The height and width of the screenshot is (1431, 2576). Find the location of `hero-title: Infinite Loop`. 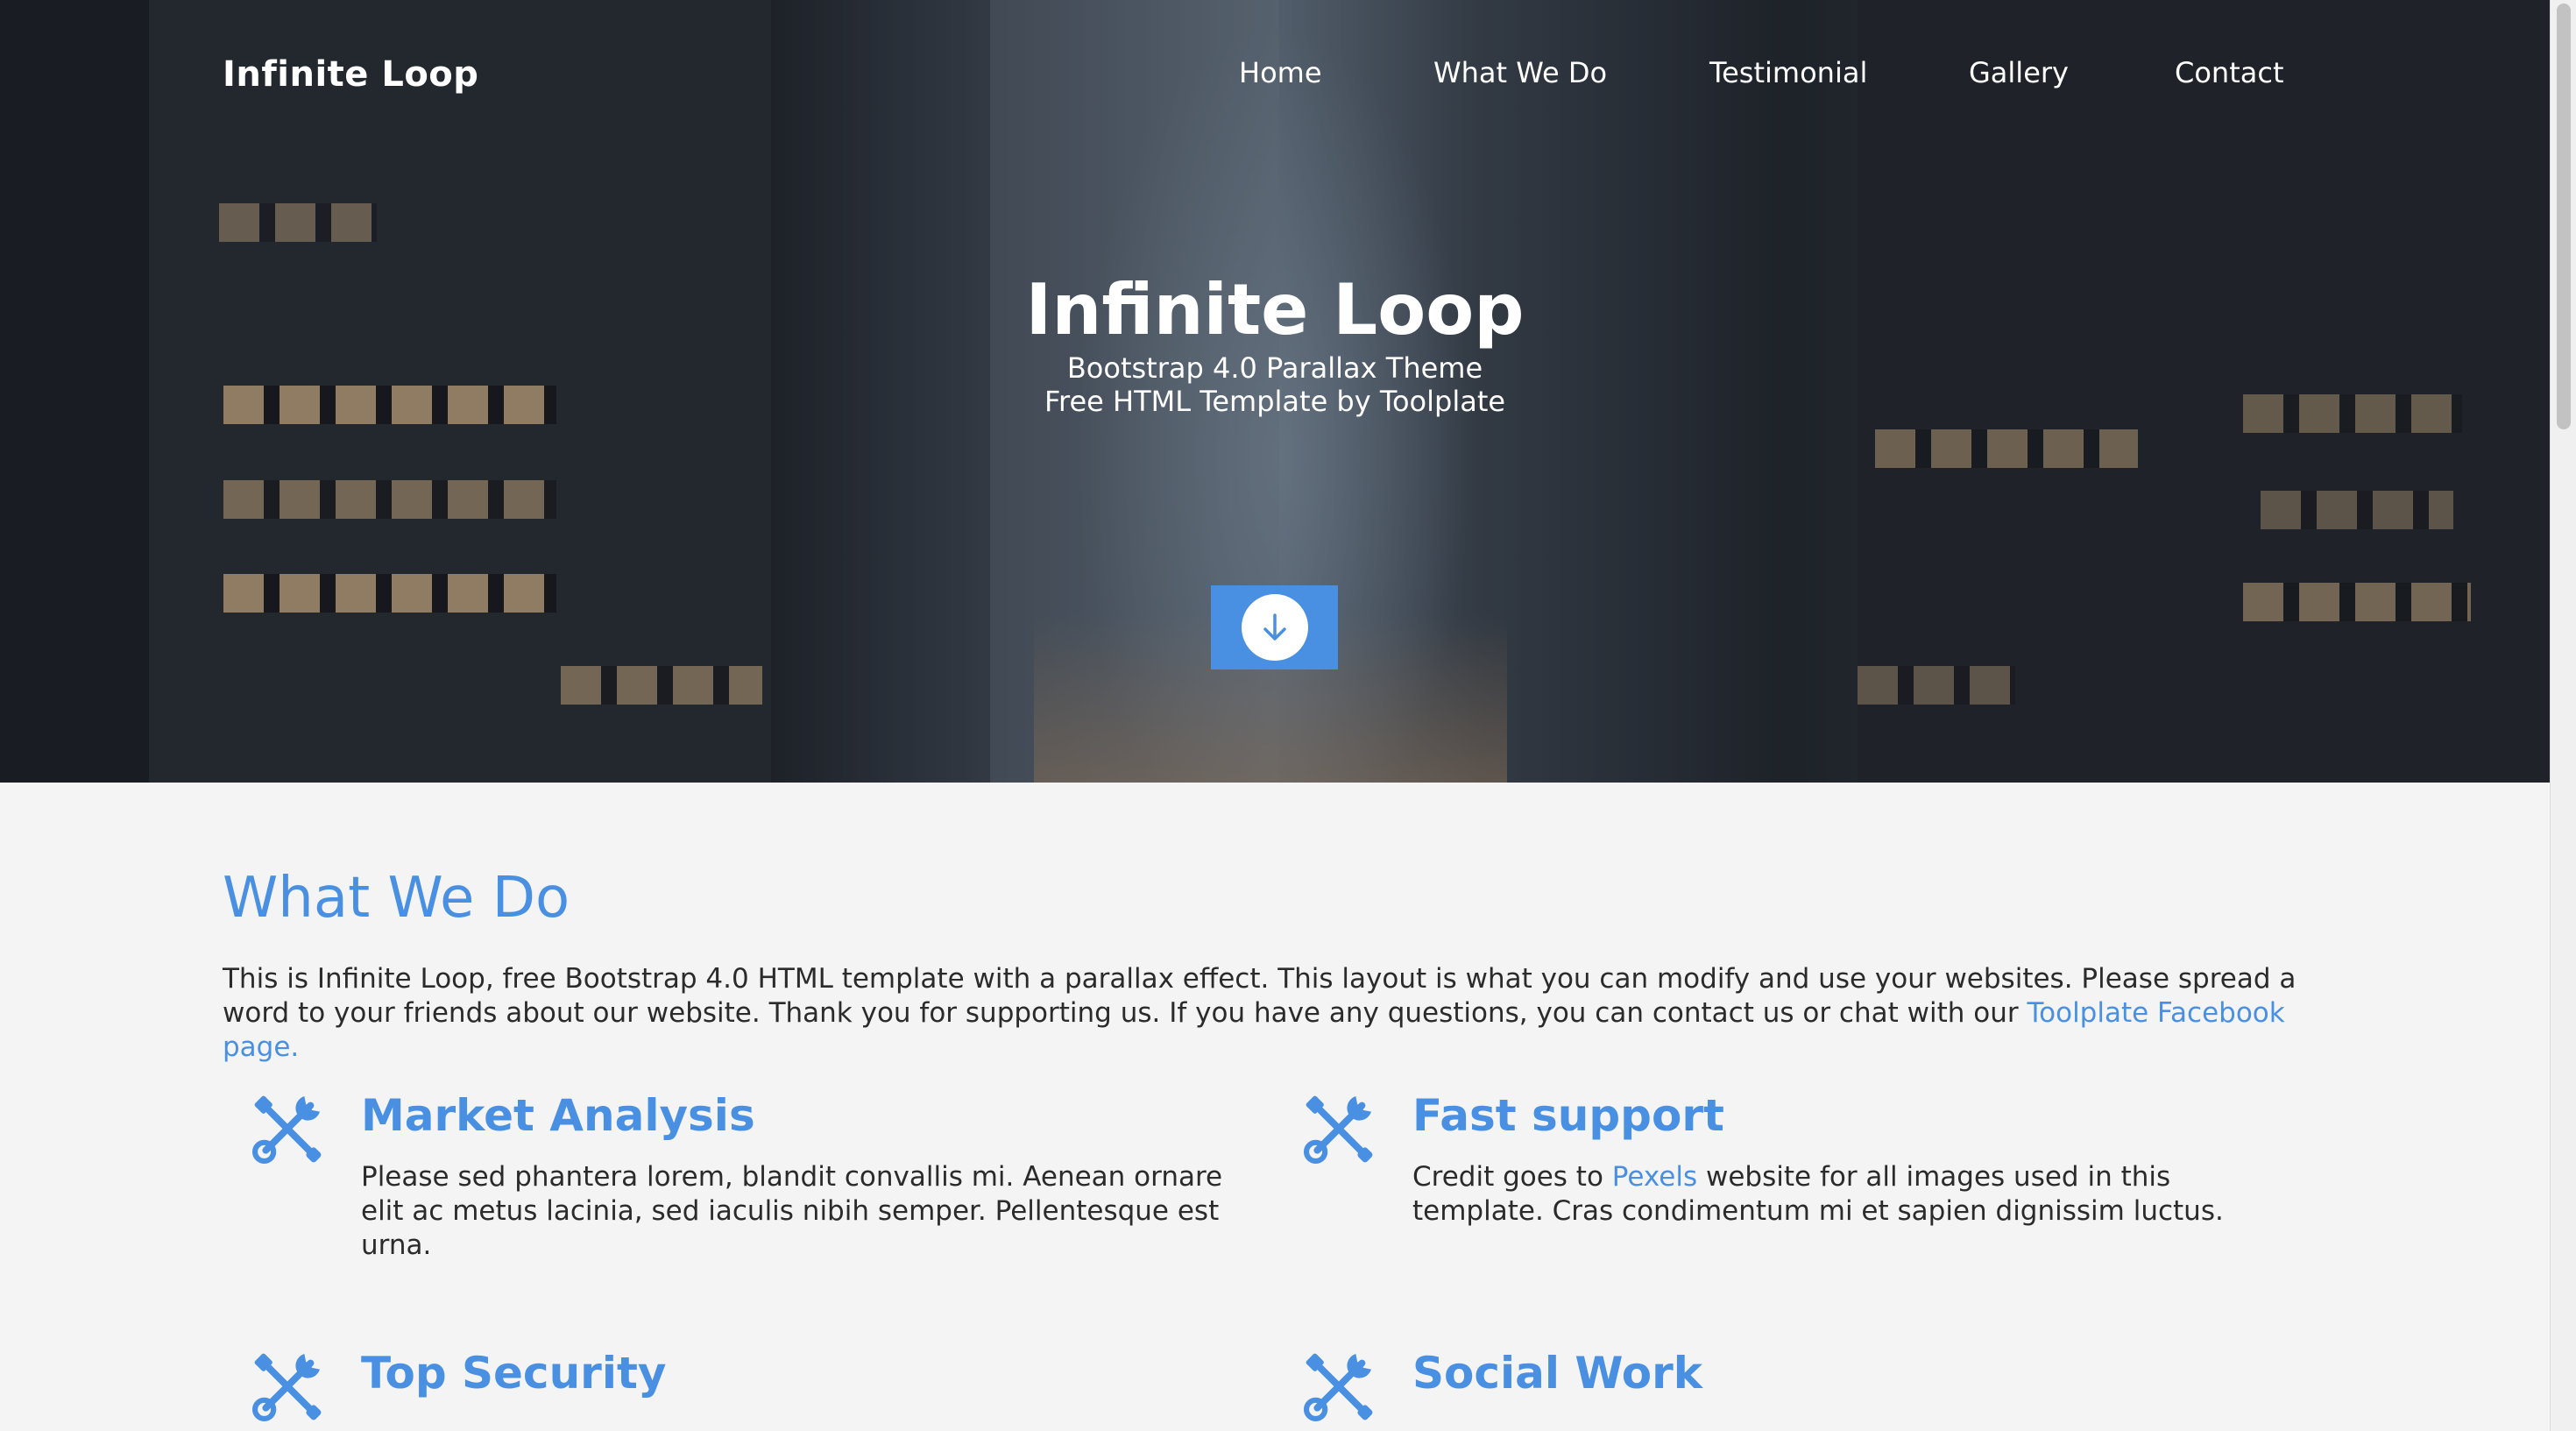

hero-title: Infinite Loop is located at coordinates (1275, 310).